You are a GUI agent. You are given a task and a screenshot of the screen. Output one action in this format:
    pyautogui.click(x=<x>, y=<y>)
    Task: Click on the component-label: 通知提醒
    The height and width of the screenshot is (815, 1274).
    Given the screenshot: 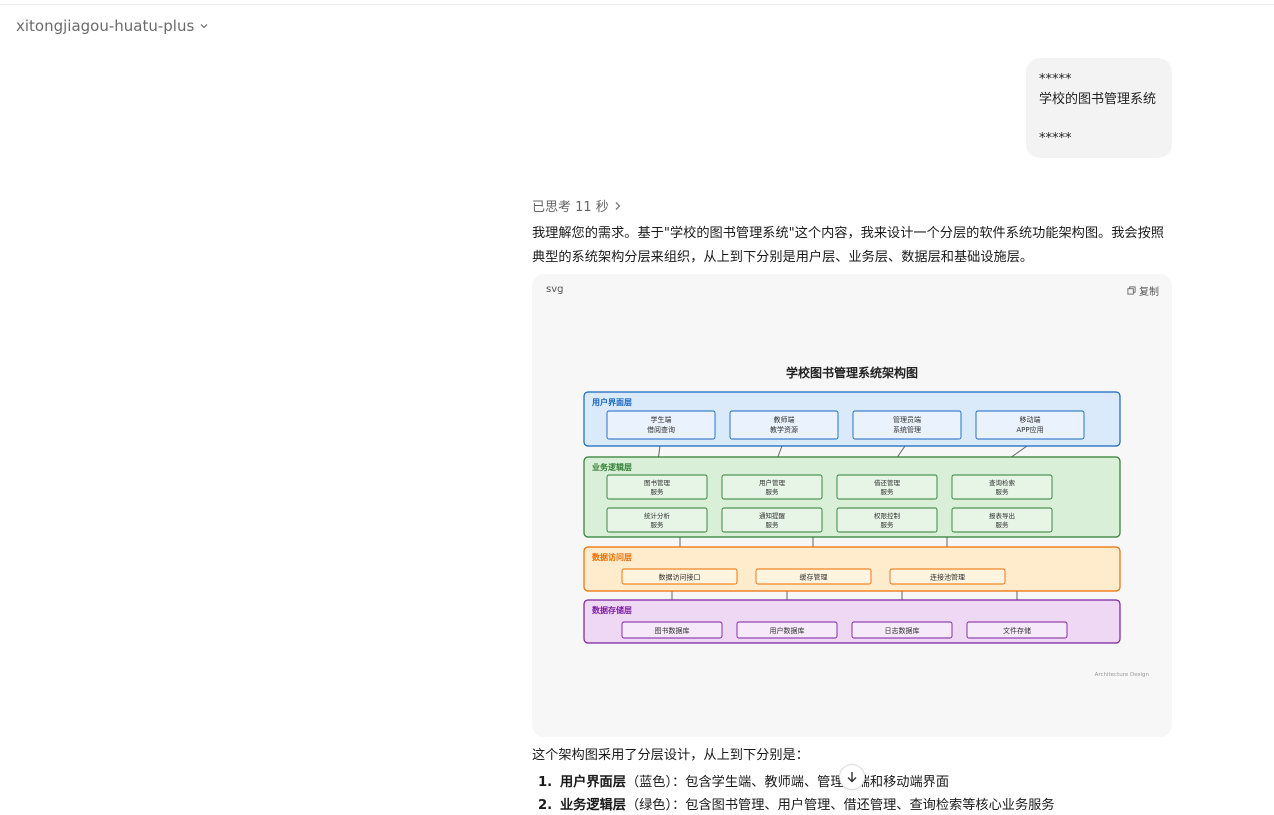 What is the action you would take?
    pyautogui.click(x=772, y=515)
    